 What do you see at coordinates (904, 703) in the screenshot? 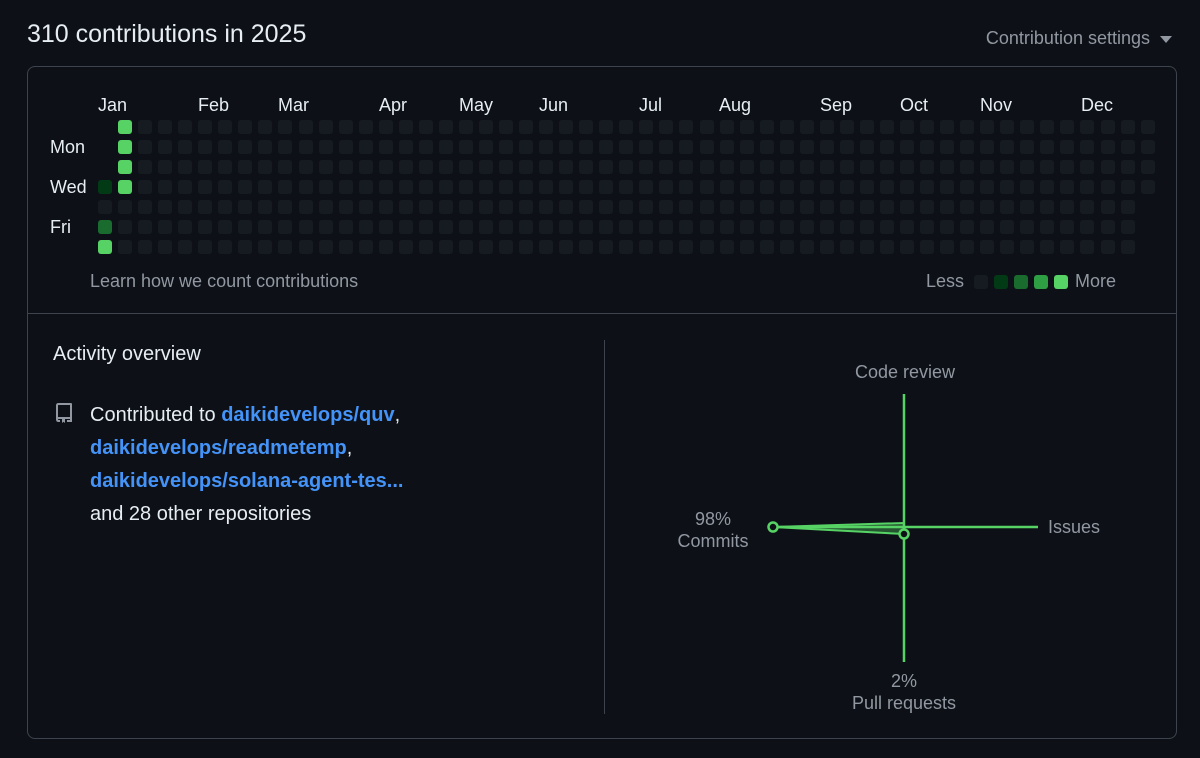
I see `pull-requests-label: Pull requests` at bounding box center [904, 703].